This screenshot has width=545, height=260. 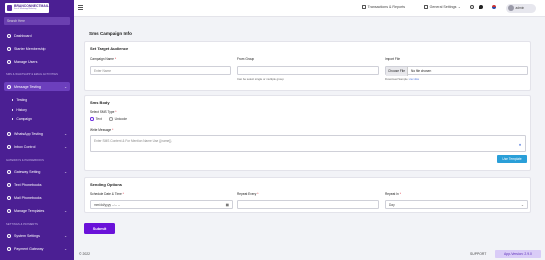 I want to click on brand-logo: BRANCONNECTMAIL Sms & Whatsapp Marketing, so click(x=27, y=8).